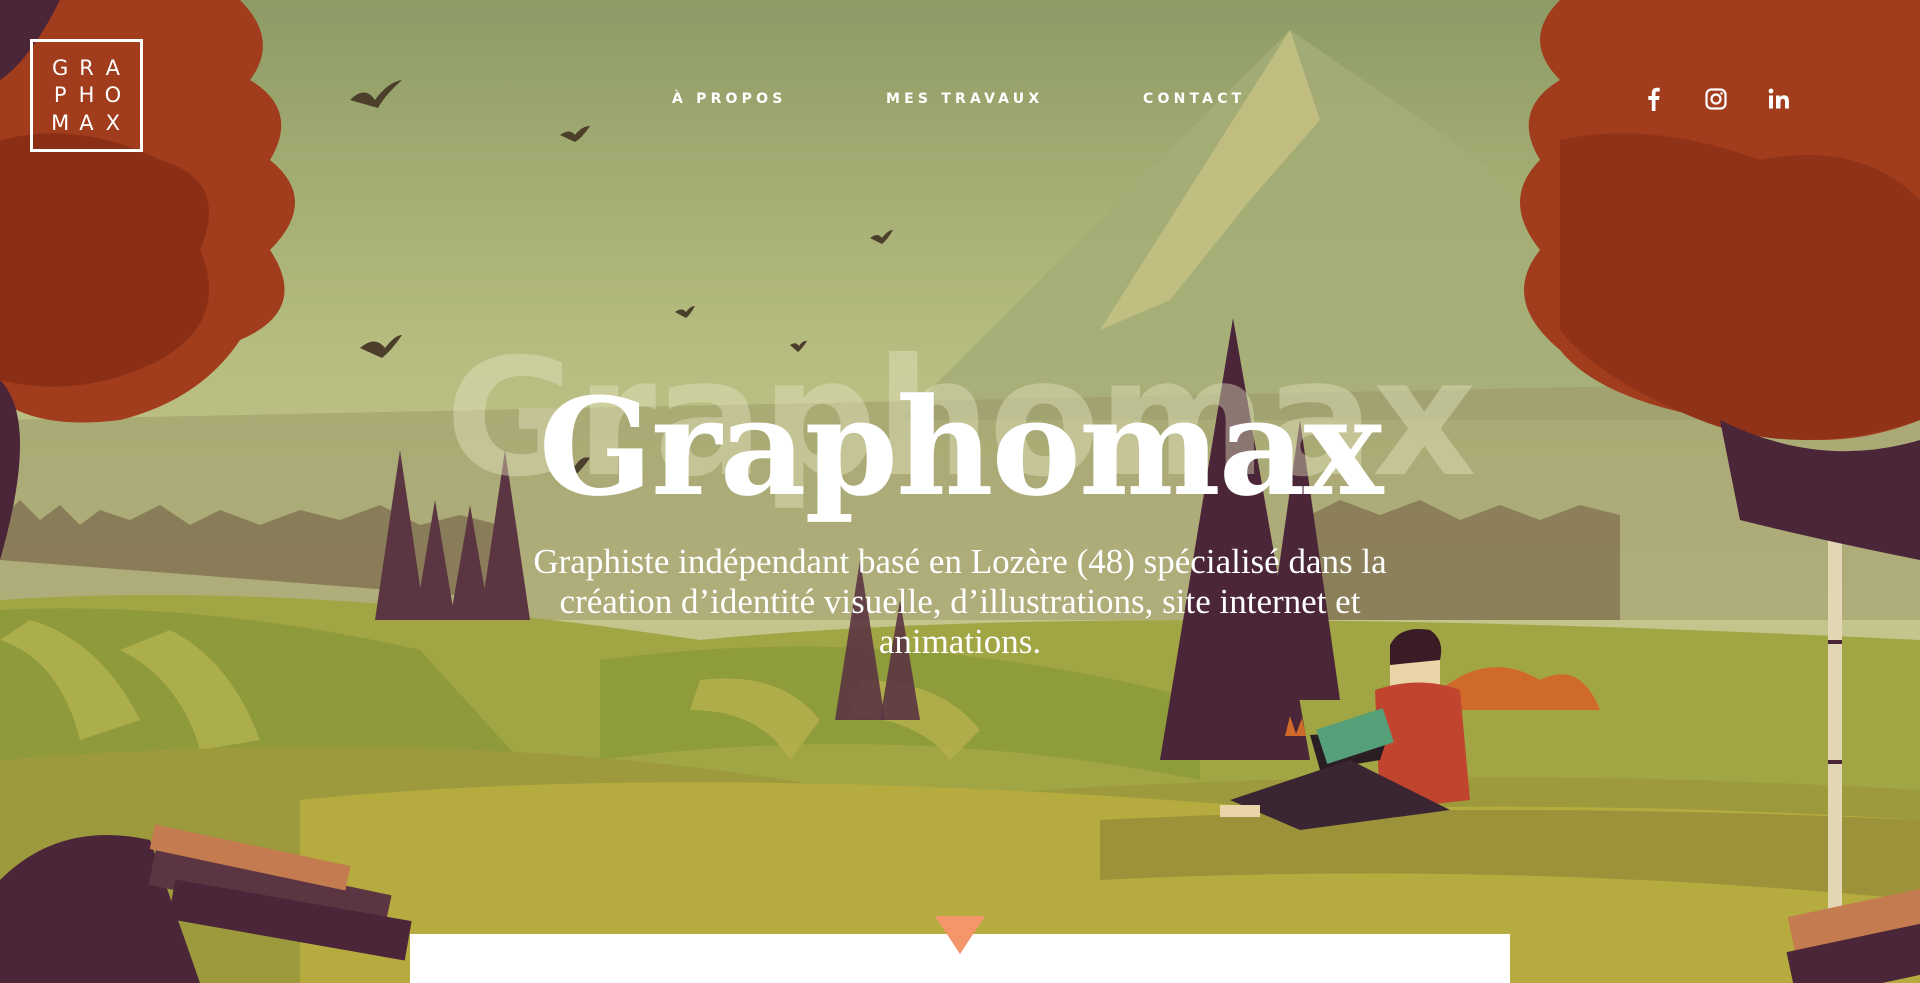  What do you see at coordinates (60, 123) in the screenshot?
I see `logo-letter: M` at bounding box center [60, 123].